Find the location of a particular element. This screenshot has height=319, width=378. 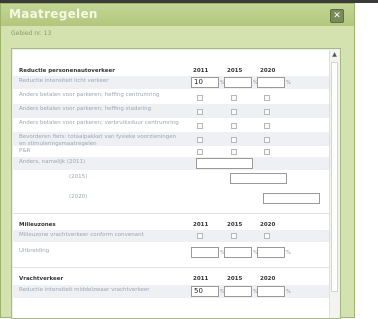

reductie-intensiteit-2011-input: 10 is located at coordinates (205, 82).